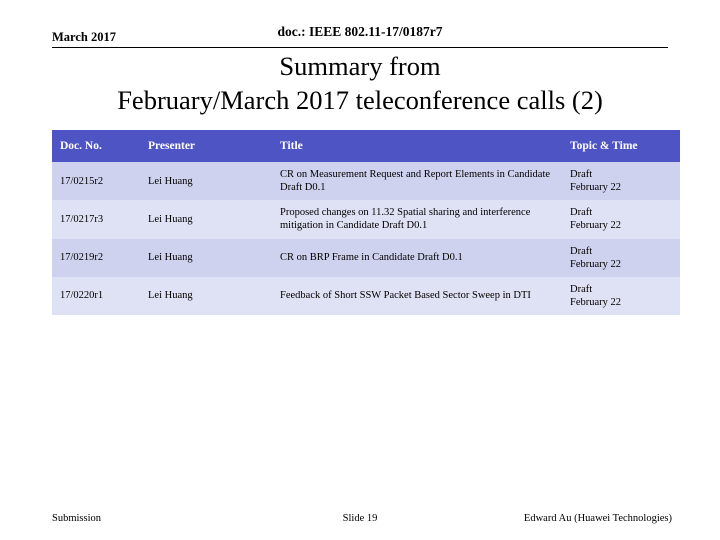 This screenshot has height=540, width=720. What do you see at coordinates (206, 146) in the screenshot?
I see `column-header-presenter: Presenter` at bounding box center [206, 146].